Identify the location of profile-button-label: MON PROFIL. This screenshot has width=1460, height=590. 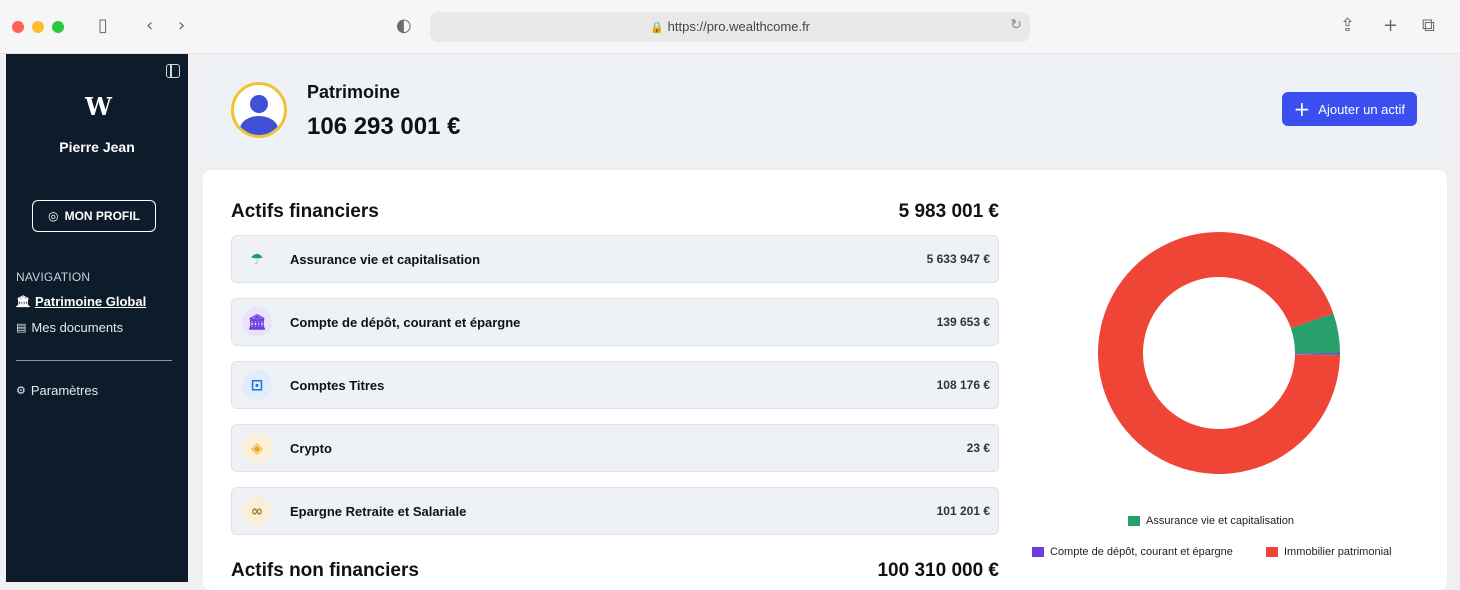
(102, 216).